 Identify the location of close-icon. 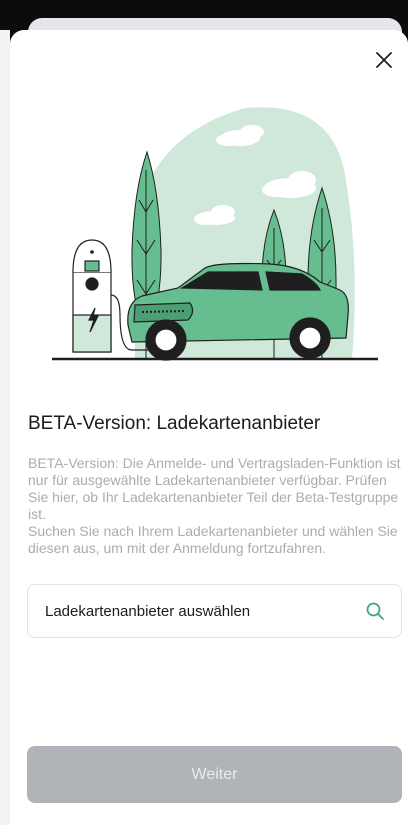
(384, 60).